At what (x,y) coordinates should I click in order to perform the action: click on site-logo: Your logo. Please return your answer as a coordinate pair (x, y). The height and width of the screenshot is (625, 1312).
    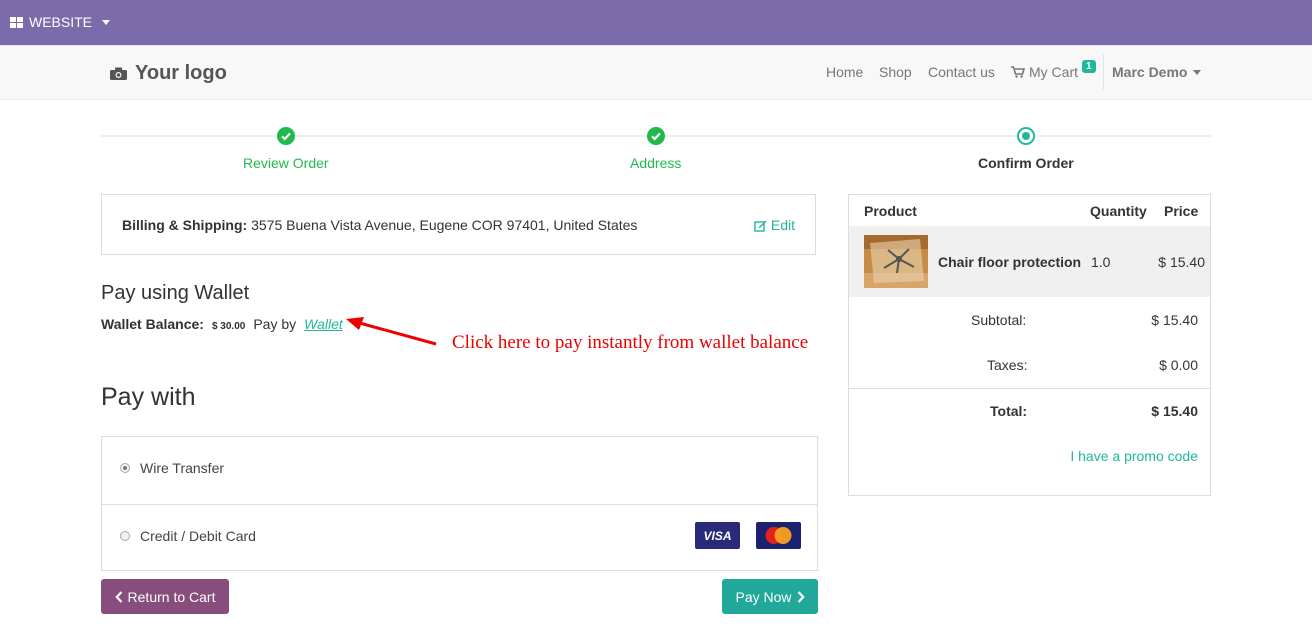
    Looking at the image, I should click on (168, 73).